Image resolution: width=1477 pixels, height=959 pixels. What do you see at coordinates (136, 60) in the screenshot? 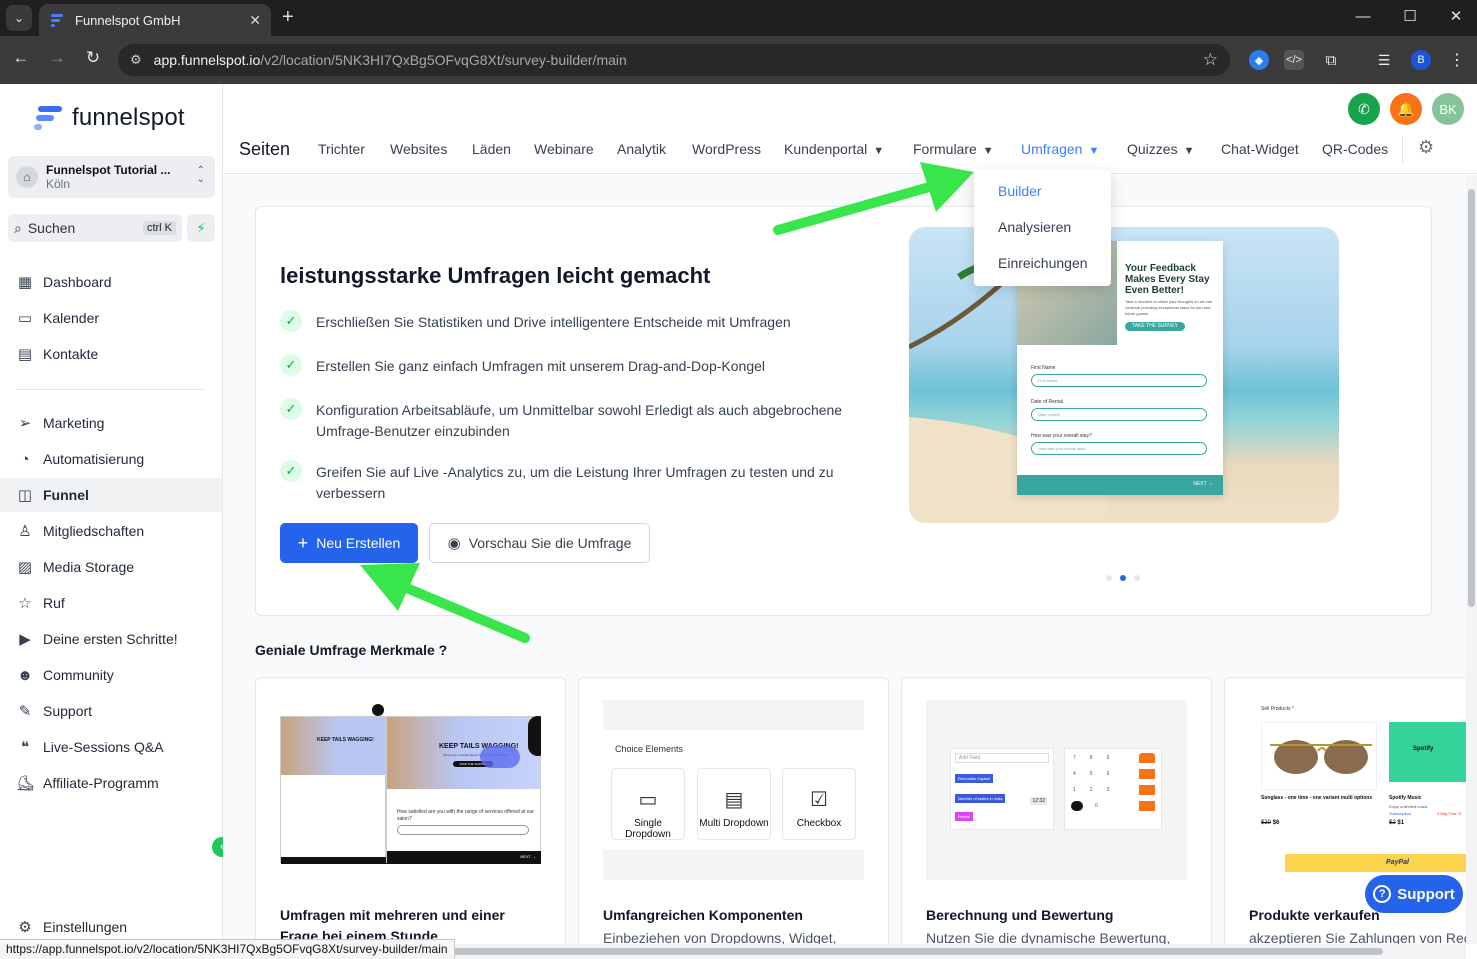
I see `site-info-icon: ⚙` at bounding box center [136, 60].